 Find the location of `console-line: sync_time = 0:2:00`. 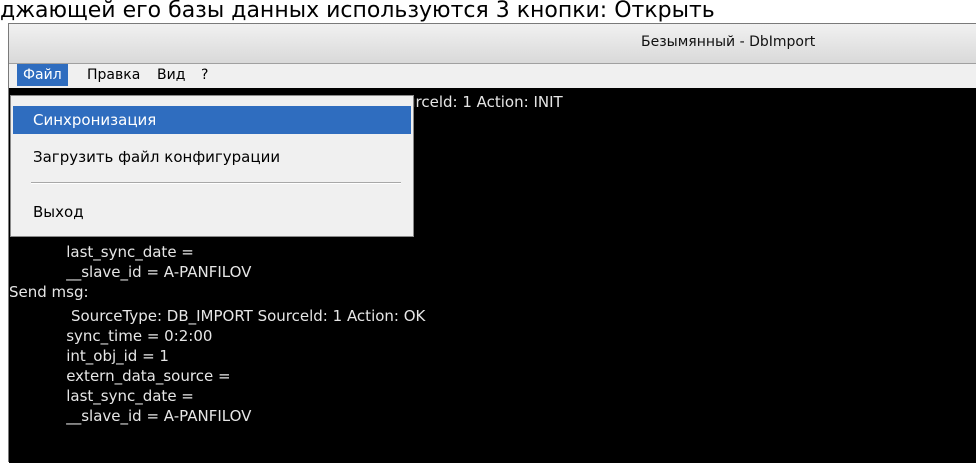

console-line: sync_time = 0:2:00 is located at coordinates (111, 336).